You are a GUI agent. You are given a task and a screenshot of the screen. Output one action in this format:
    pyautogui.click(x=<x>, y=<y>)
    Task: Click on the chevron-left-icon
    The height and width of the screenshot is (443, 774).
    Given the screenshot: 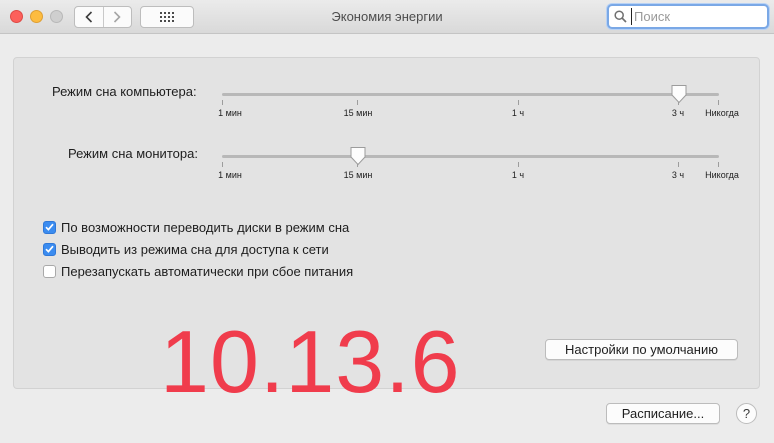 What is the action you would take?
    pyautogui.click(x=88, y=17)
    